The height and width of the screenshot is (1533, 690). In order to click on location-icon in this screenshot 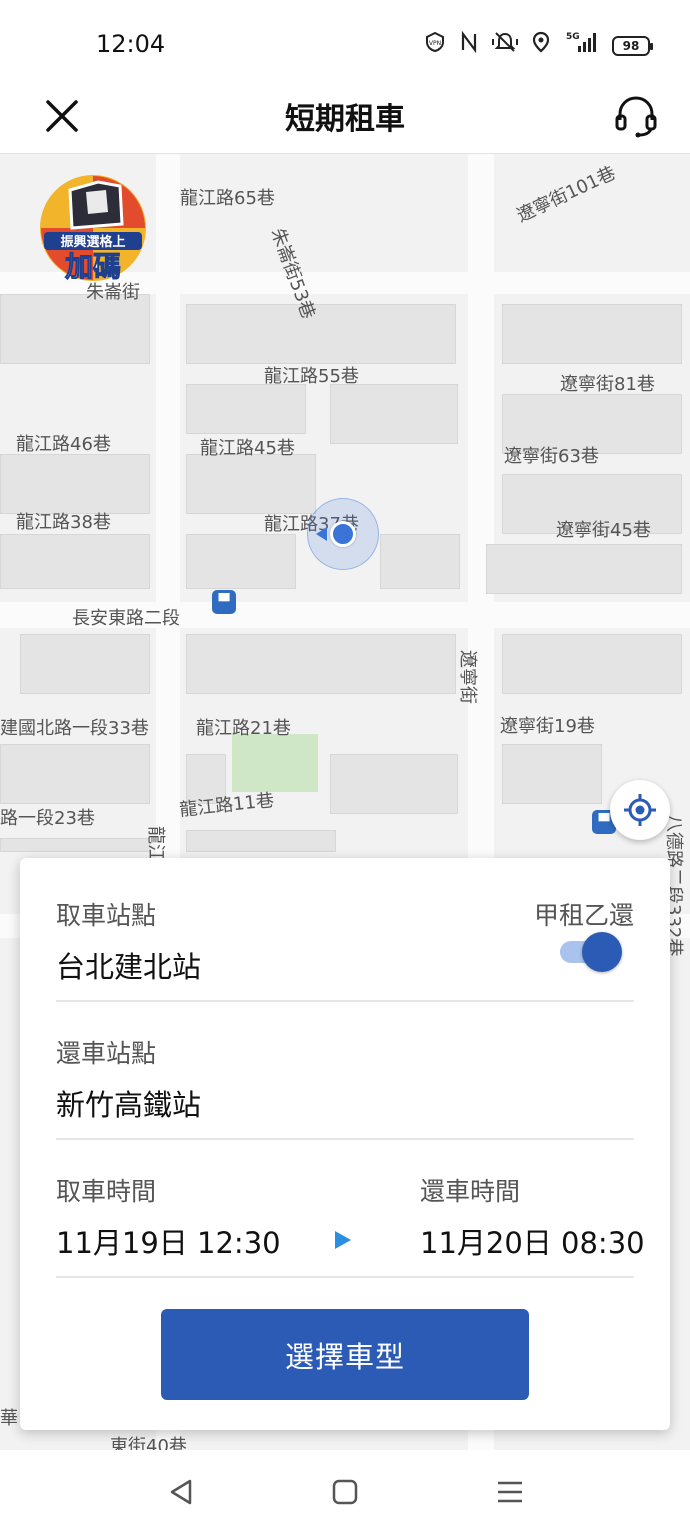, I will do `click(541, 45)`.